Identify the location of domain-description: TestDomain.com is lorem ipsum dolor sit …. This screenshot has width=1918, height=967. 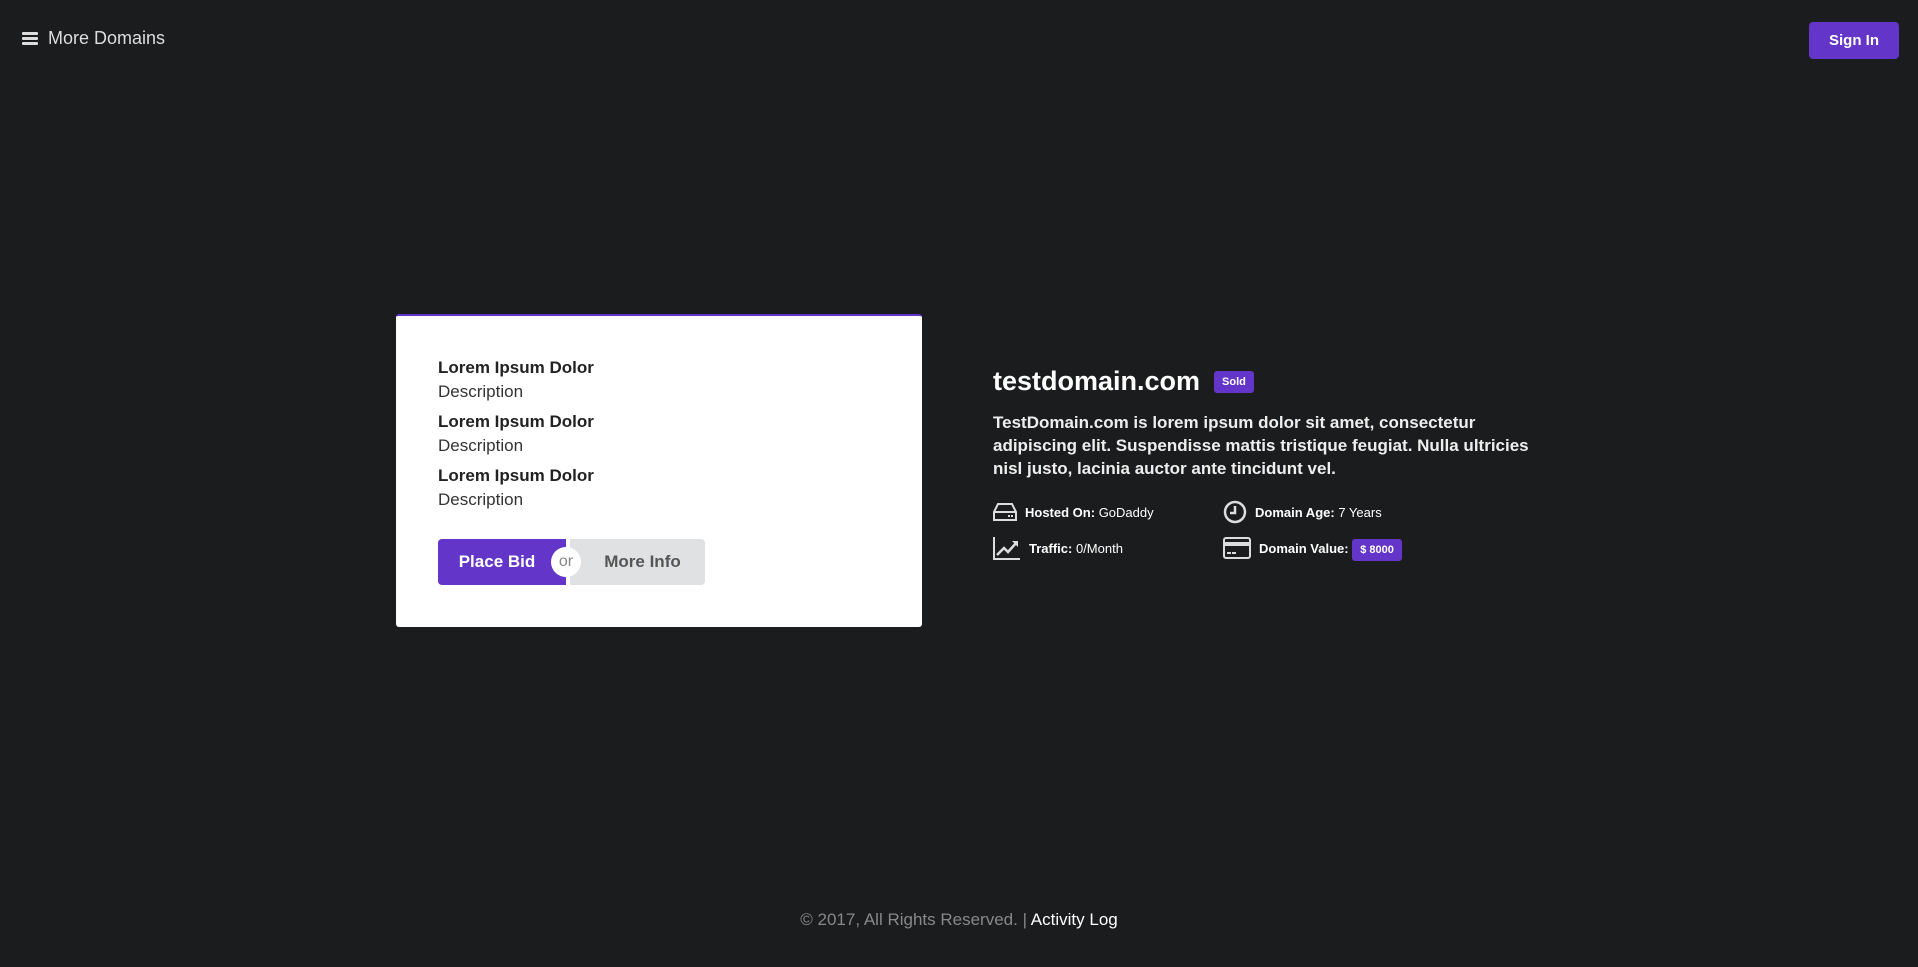
(1261, 445).